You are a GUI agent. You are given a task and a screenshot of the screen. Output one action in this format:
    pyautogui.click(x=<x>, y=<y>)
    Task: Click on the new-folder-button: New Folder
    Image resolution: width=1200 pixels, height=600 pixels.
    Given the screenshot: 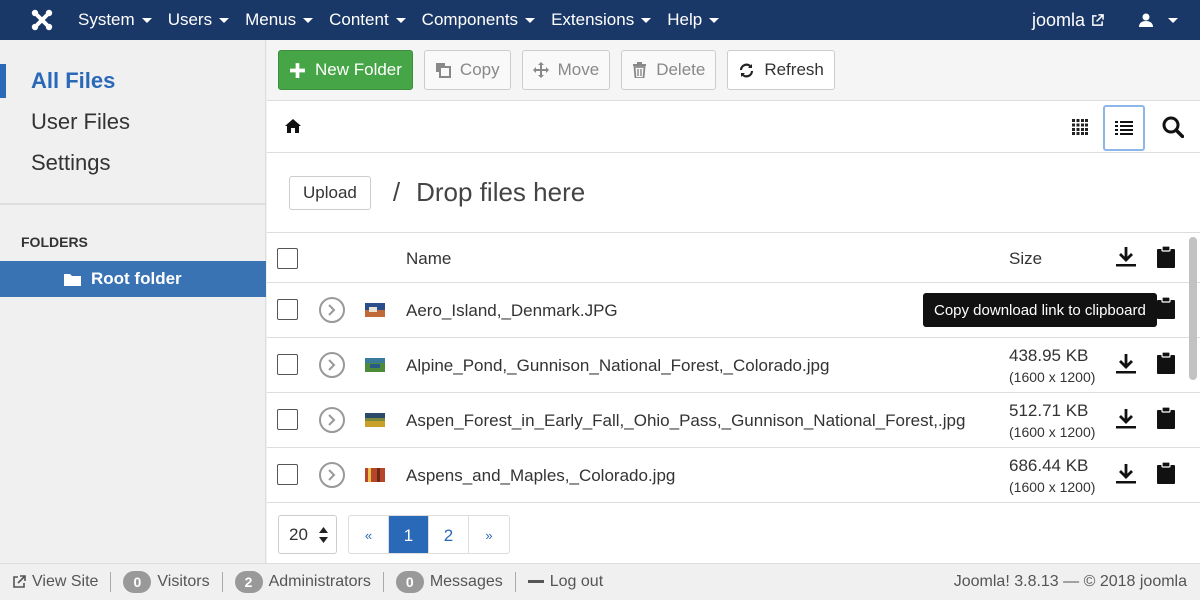 What is the action you would take?
    pyautogui.click(x=345, y=70)
    